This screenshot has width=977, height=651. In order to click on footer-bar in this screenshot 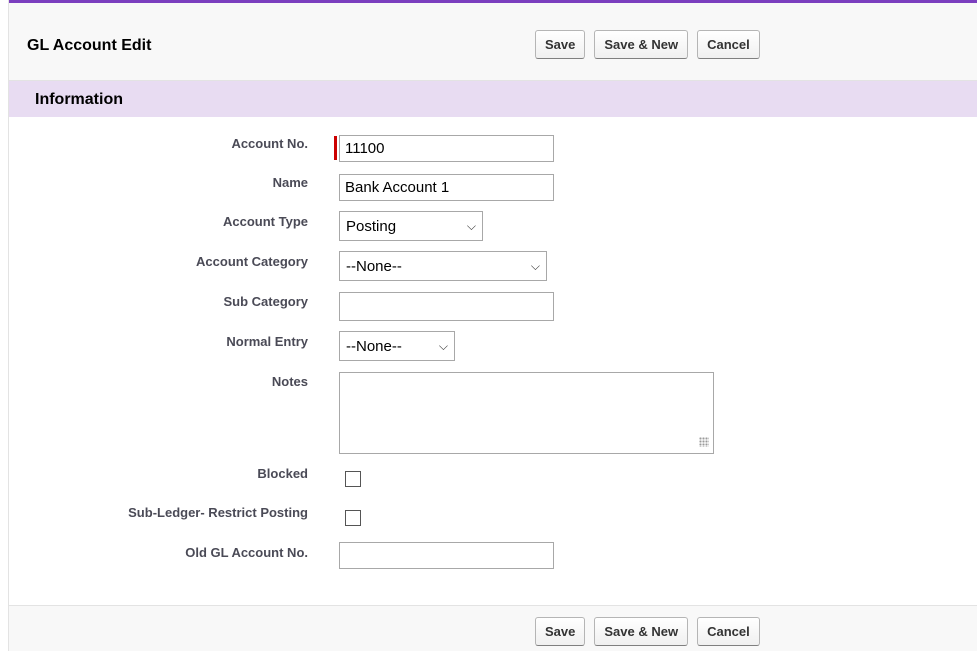, I will do `click(493, 628)`.